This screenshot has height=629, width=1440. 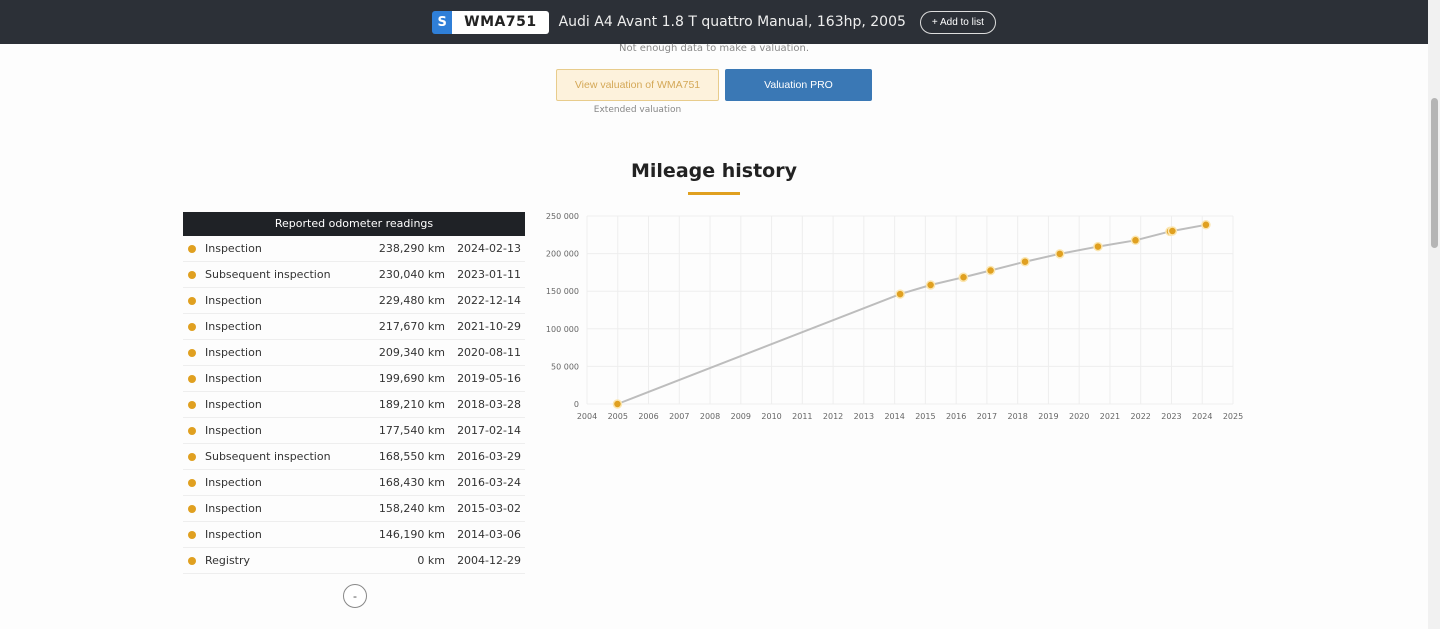 What do you see at coordinates (864, 416) in the screenshot?
I see `x-tick-label: 2013` at bounding box center [864, 416].